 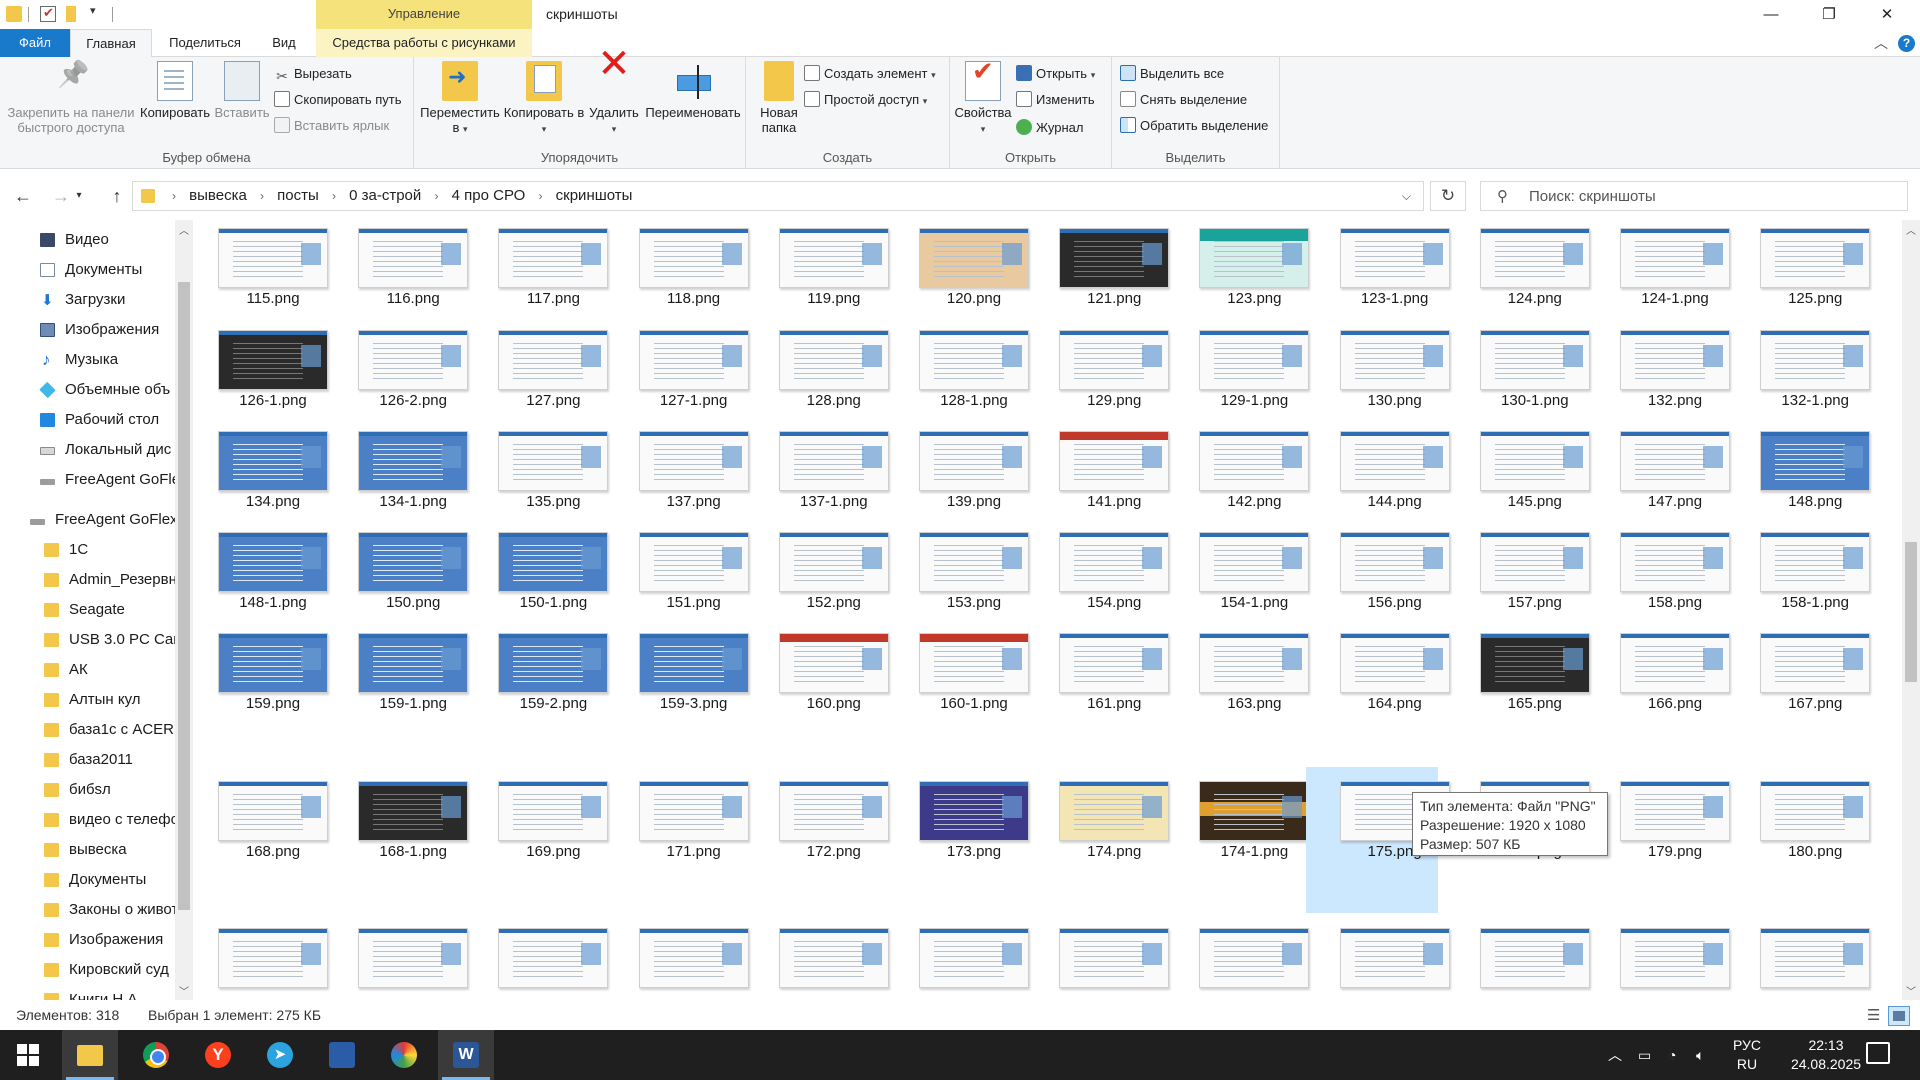 What do you see at coordinates (242, 90) in the screenshot?
I see `paste-button: Вставить` at bounding box center [242, 90].